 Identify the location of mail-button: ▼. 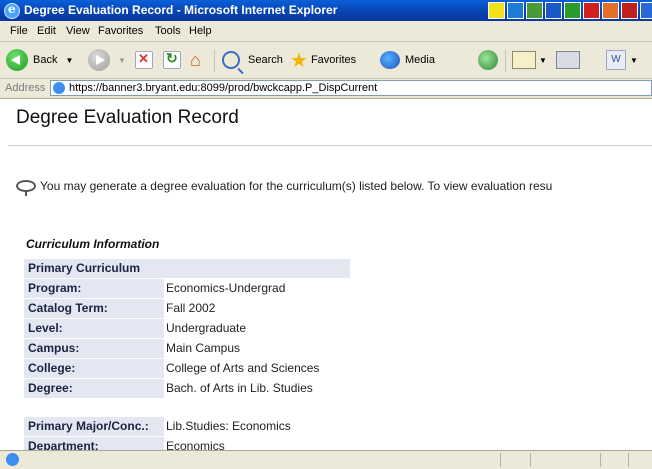
(529, 60).